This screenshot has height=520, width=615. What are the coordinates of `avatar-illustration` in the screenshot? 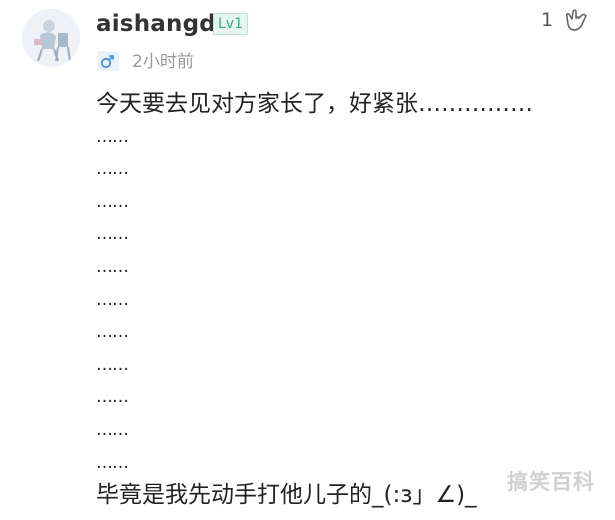 It's located at (51, 38).